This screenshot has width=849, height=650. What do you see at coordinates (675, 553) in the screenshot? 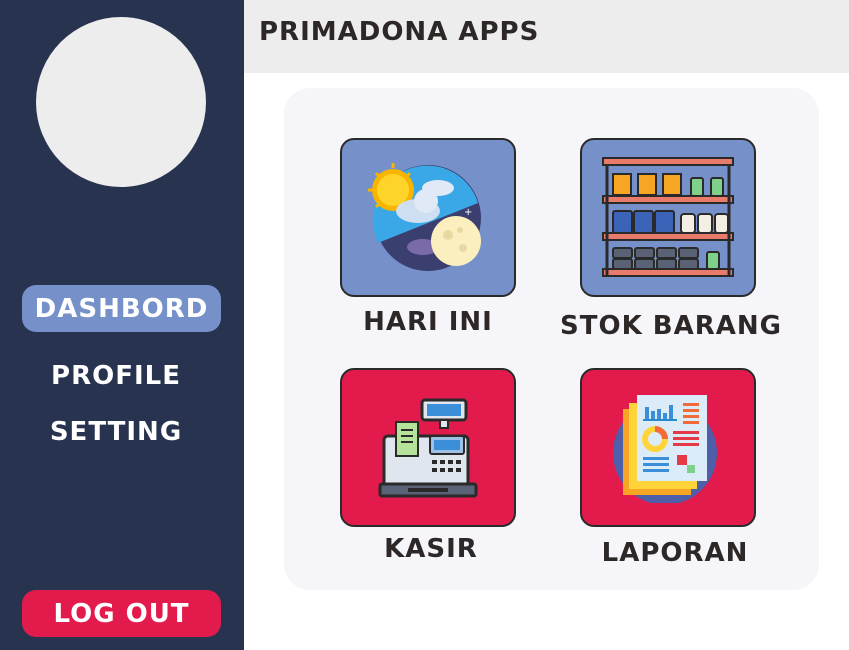
I see `tile-label-laporan: LAPORAN` at bounding box center [675, 553].